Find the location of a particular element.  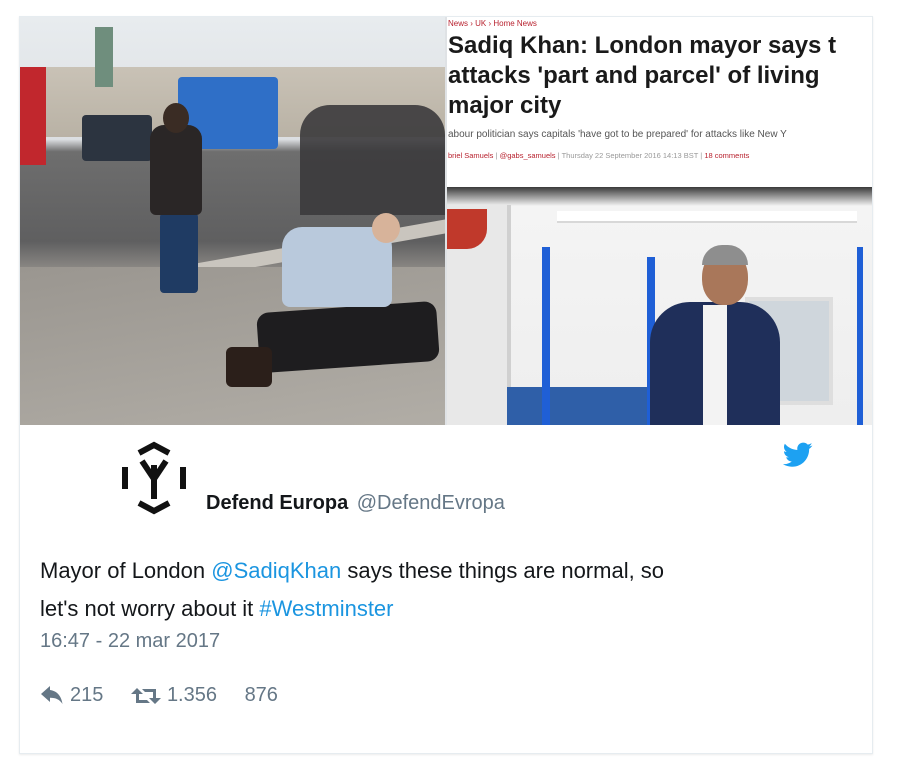

author-display-name: Defend Europa is located at coordinates (277, 503).